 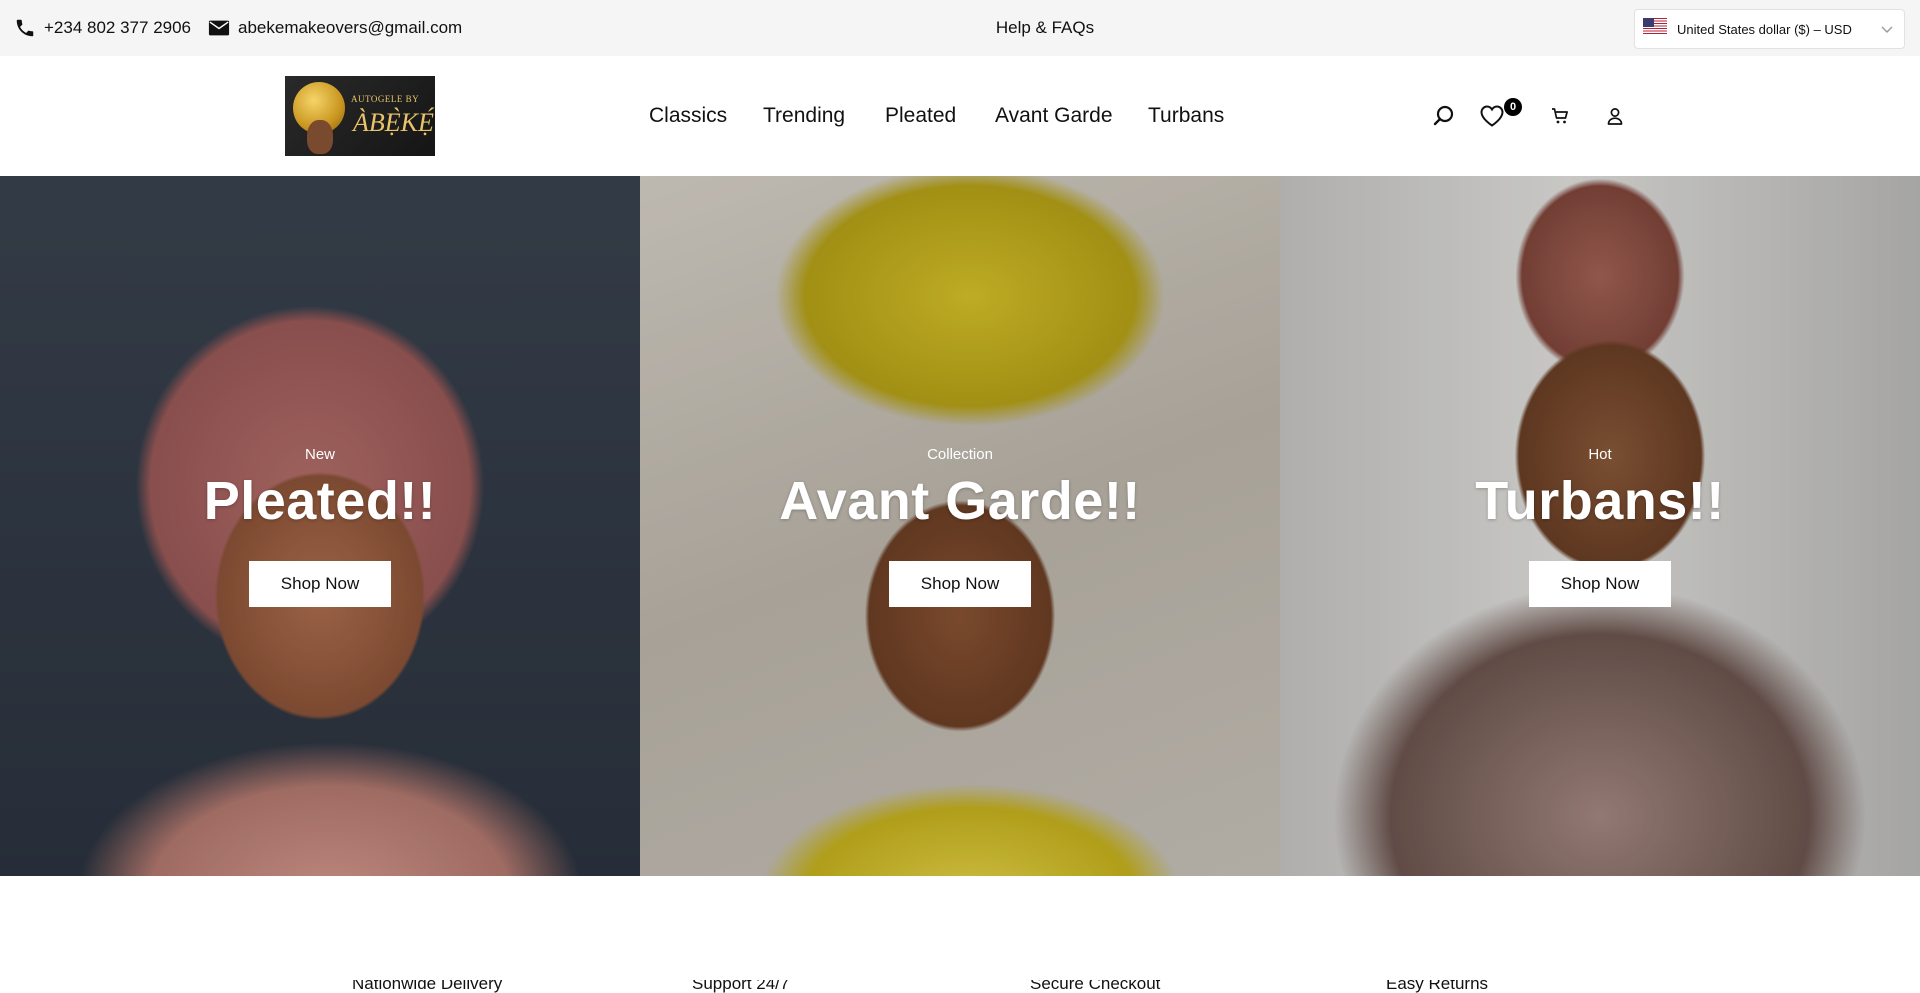 I want to click on nav-classics: Classics, so click(x=688, y=116).